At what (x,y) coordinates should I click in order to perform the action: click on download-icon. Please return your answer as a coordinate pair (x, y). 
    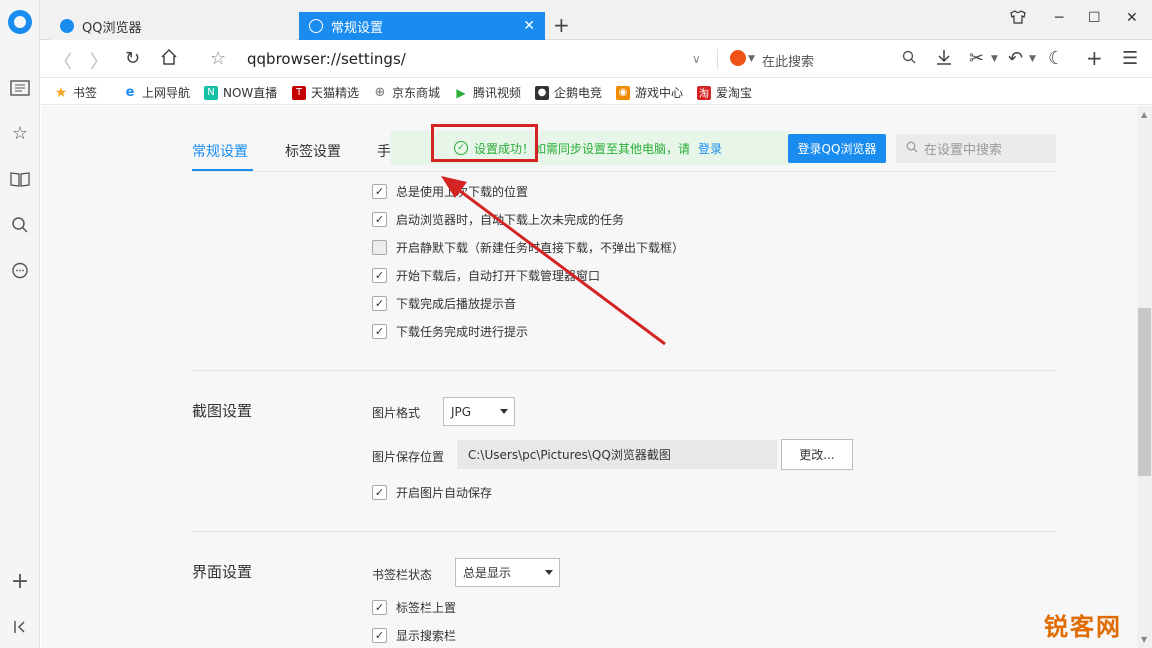
    Looking at the image, I should click on (944, 59).